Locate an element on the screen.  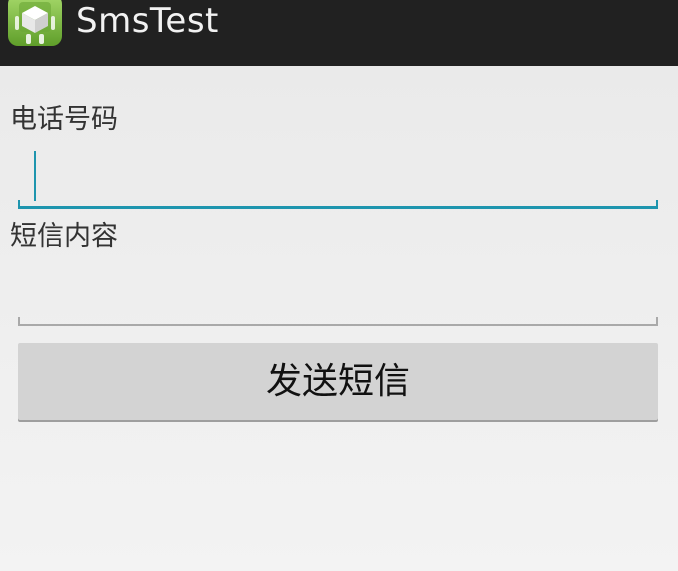
app-title: SmsTest is located at coordinates (147, 21).